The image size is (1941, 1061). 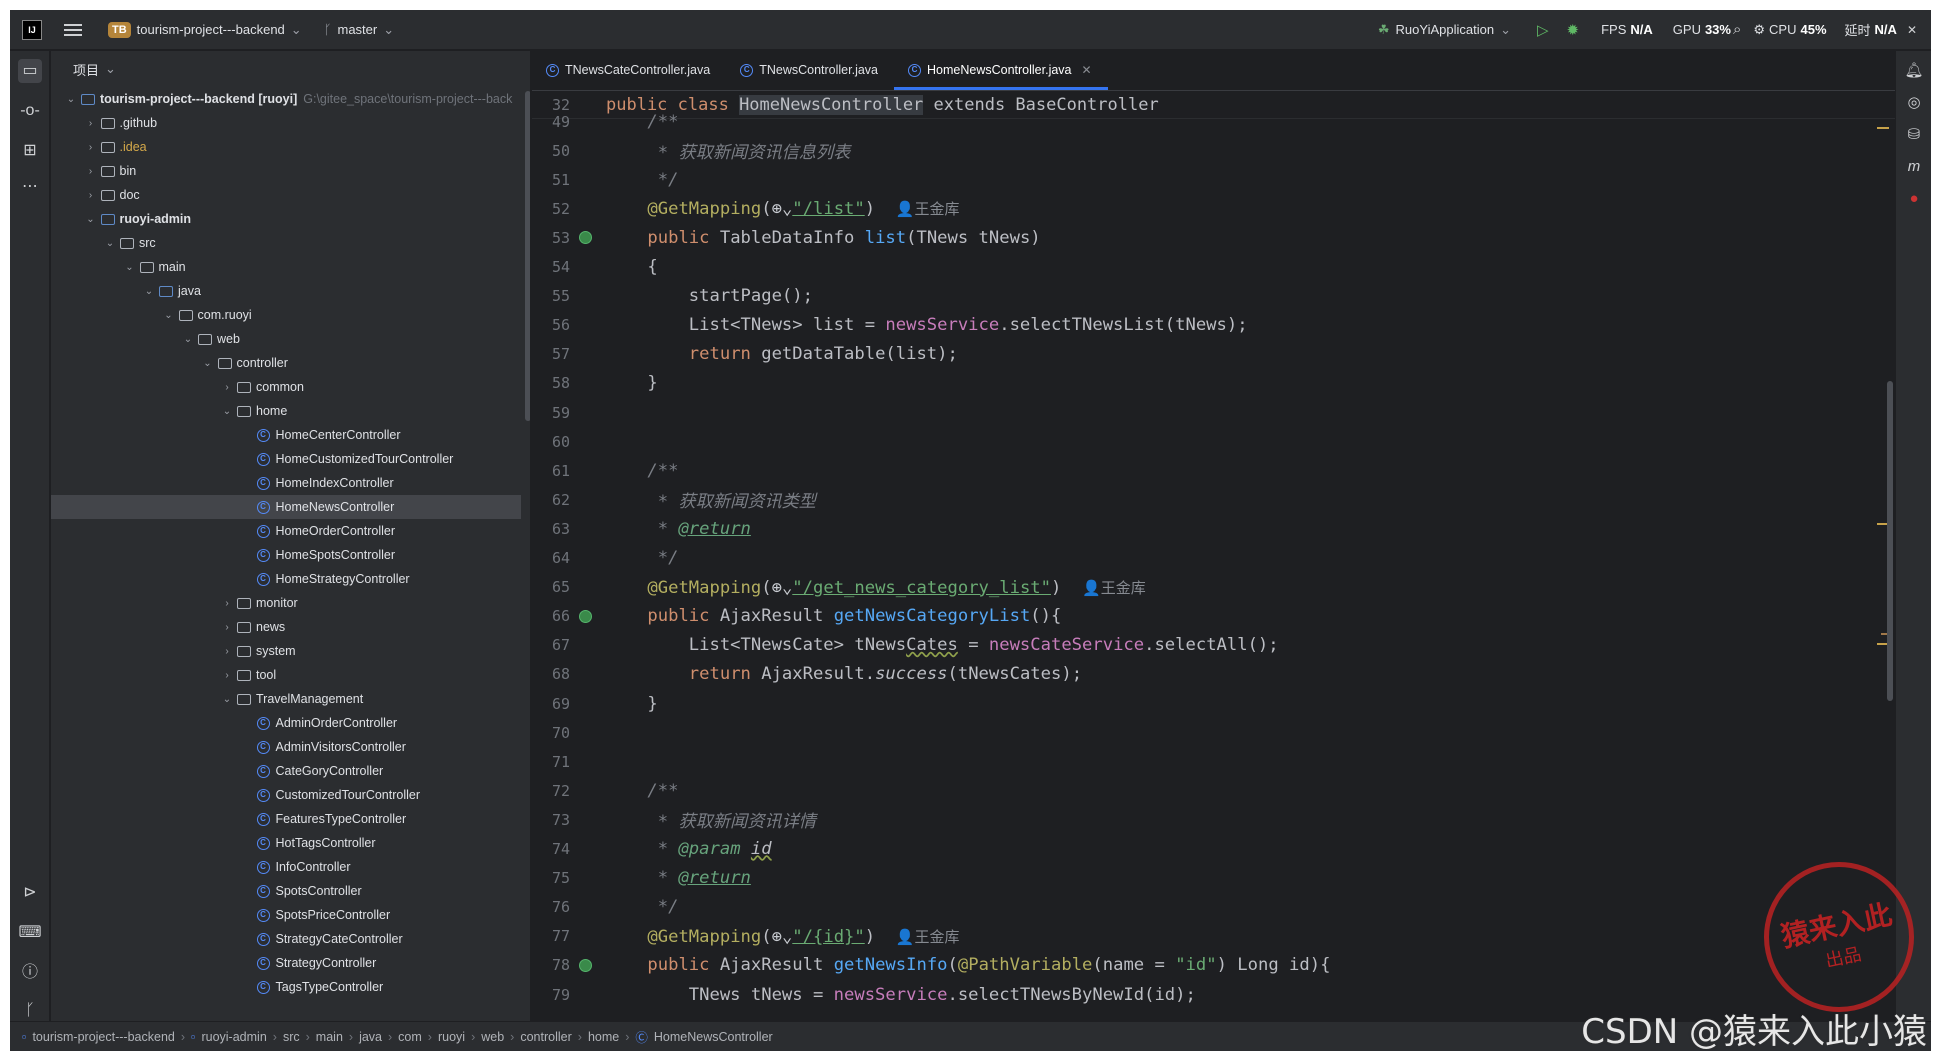 What do you see at coordinates (1914, 199) in the screenshot?
I see `plugin-icon: ●` at bounding box center [1914, 199].